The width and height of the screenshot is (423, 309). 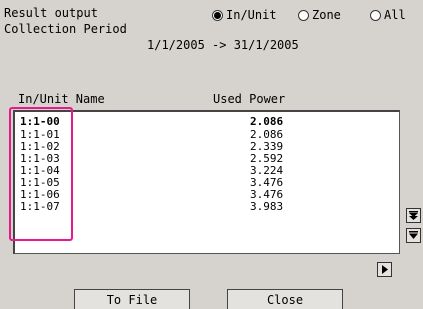 I want to click on scroll-down-button, so click(x=413, y=235).